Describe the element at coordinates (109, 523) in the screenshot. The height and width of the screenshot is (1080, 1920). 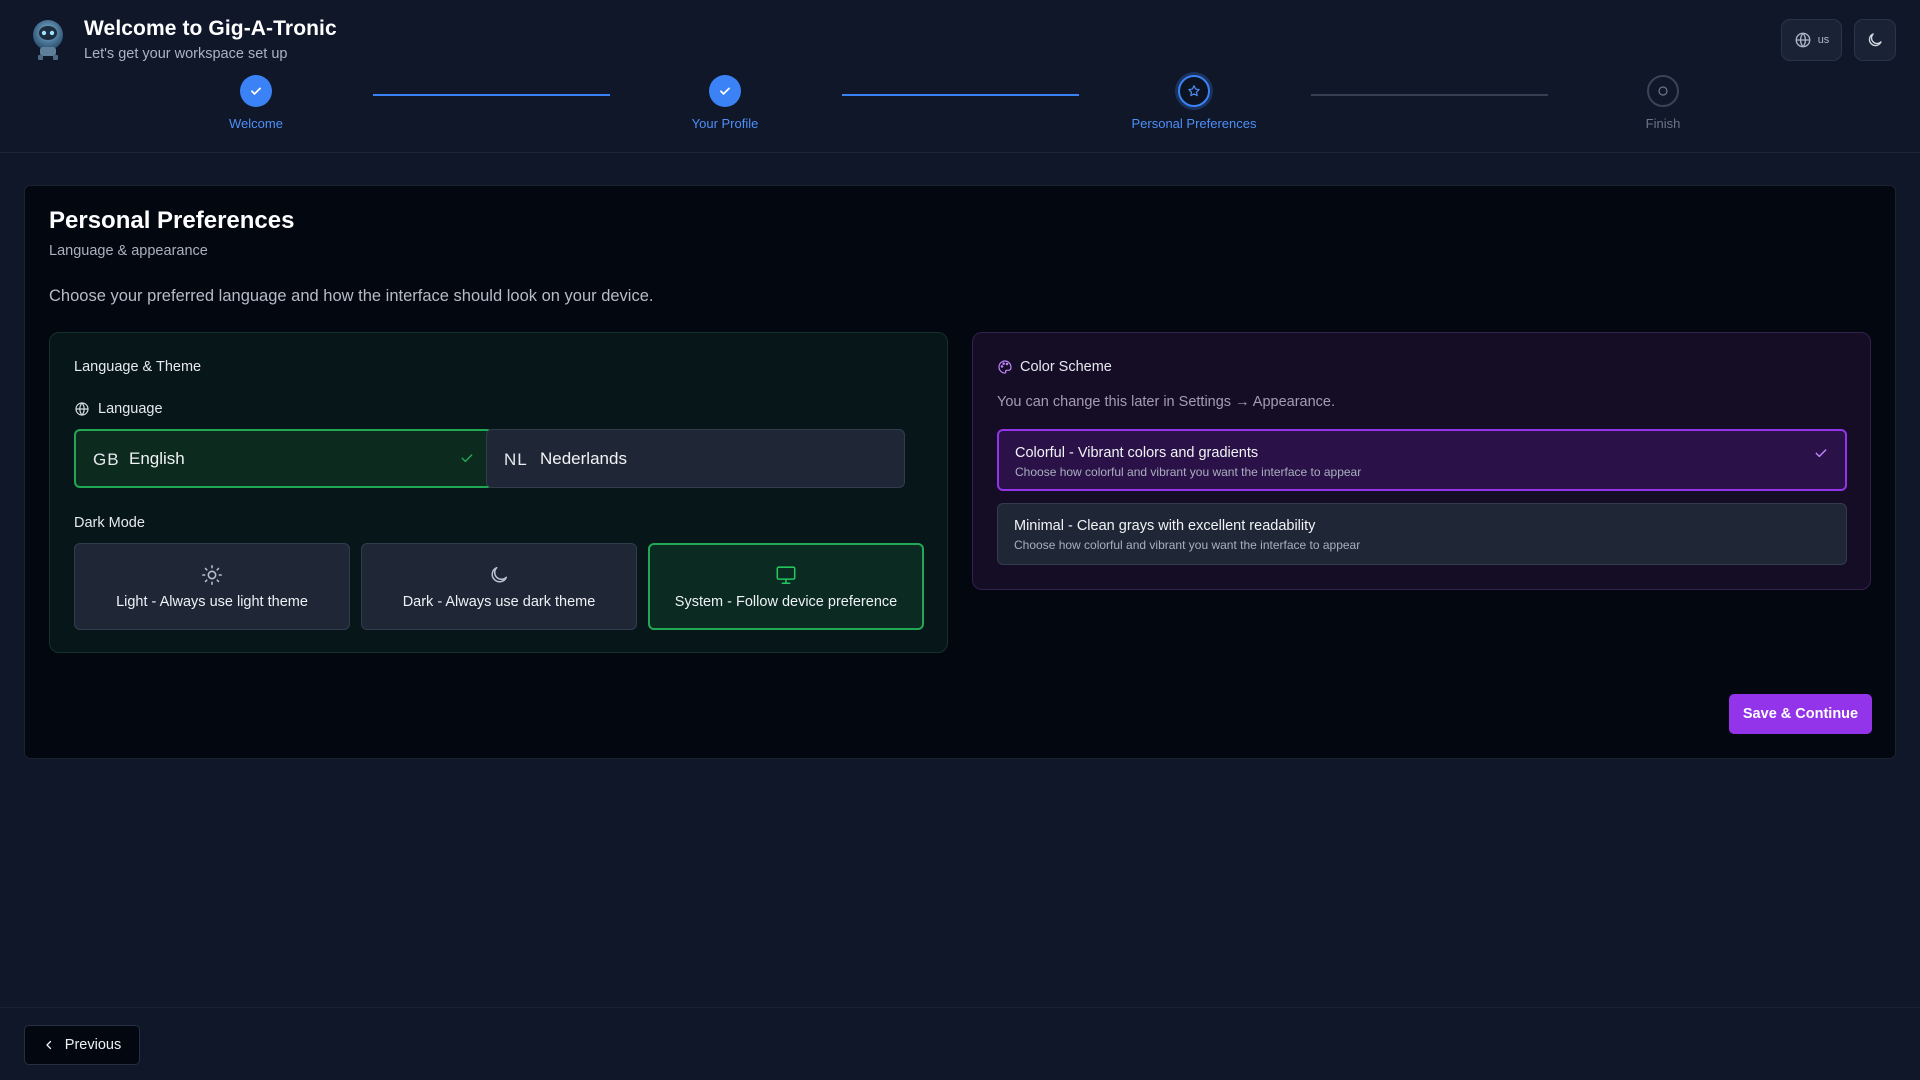
I see `dark-mode-label: Dark Mode` at that location.